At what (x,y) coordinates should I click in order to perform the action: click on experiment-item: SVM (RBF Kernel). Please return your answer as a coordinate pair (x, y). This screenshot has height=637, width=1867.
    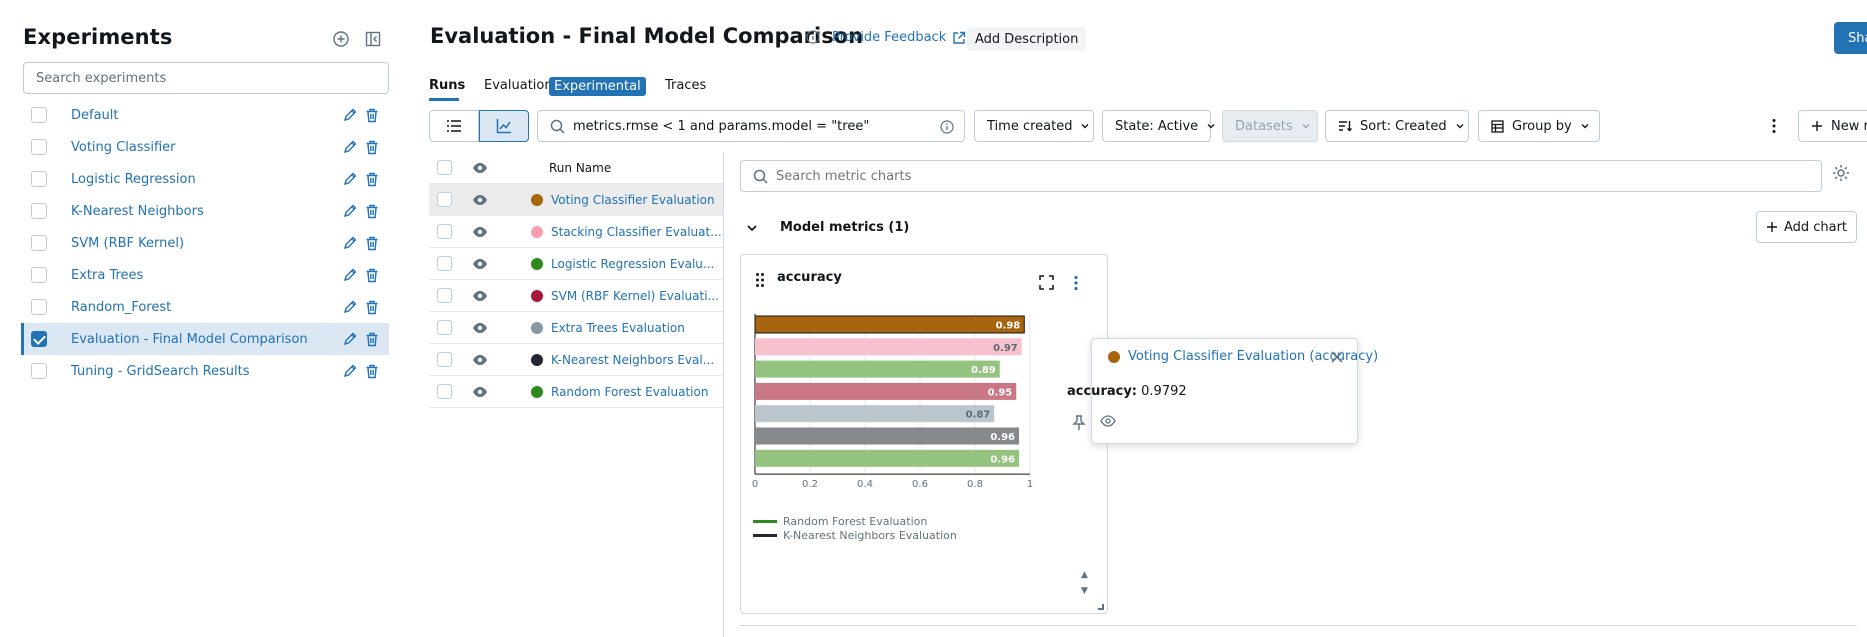
    Looking at the image, I should click on (206, 243).